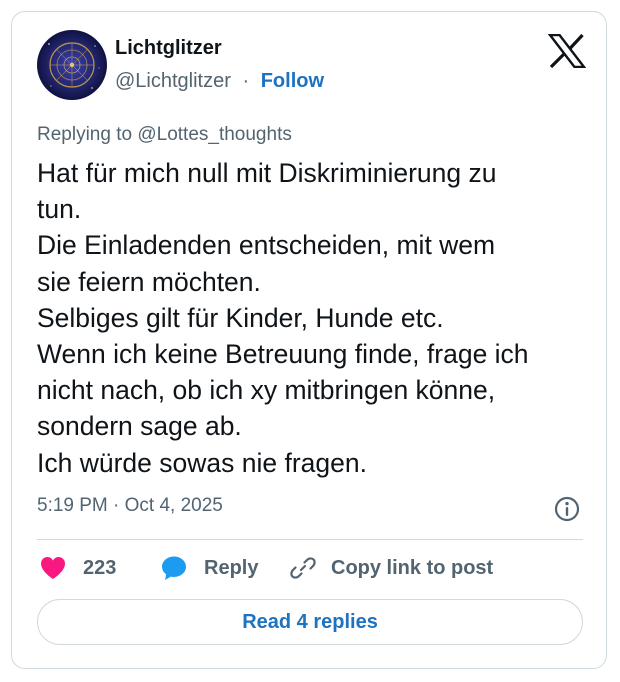 The height and width of the screenshot is (682, 620). Describe the element at coordinates (168, 48) in the screenshot. I see `display-name: Lichtglitzer` at that location.